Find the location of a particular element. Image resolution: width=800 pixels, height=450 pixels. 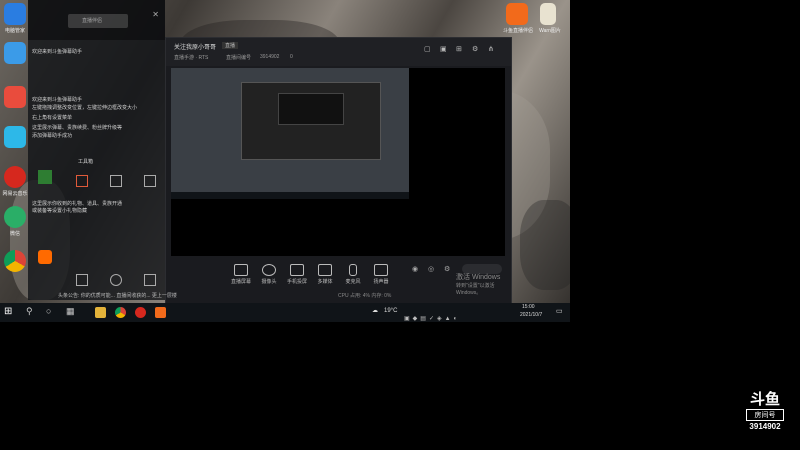

task-view-icon: ○ is located at coordinates (48, 311).